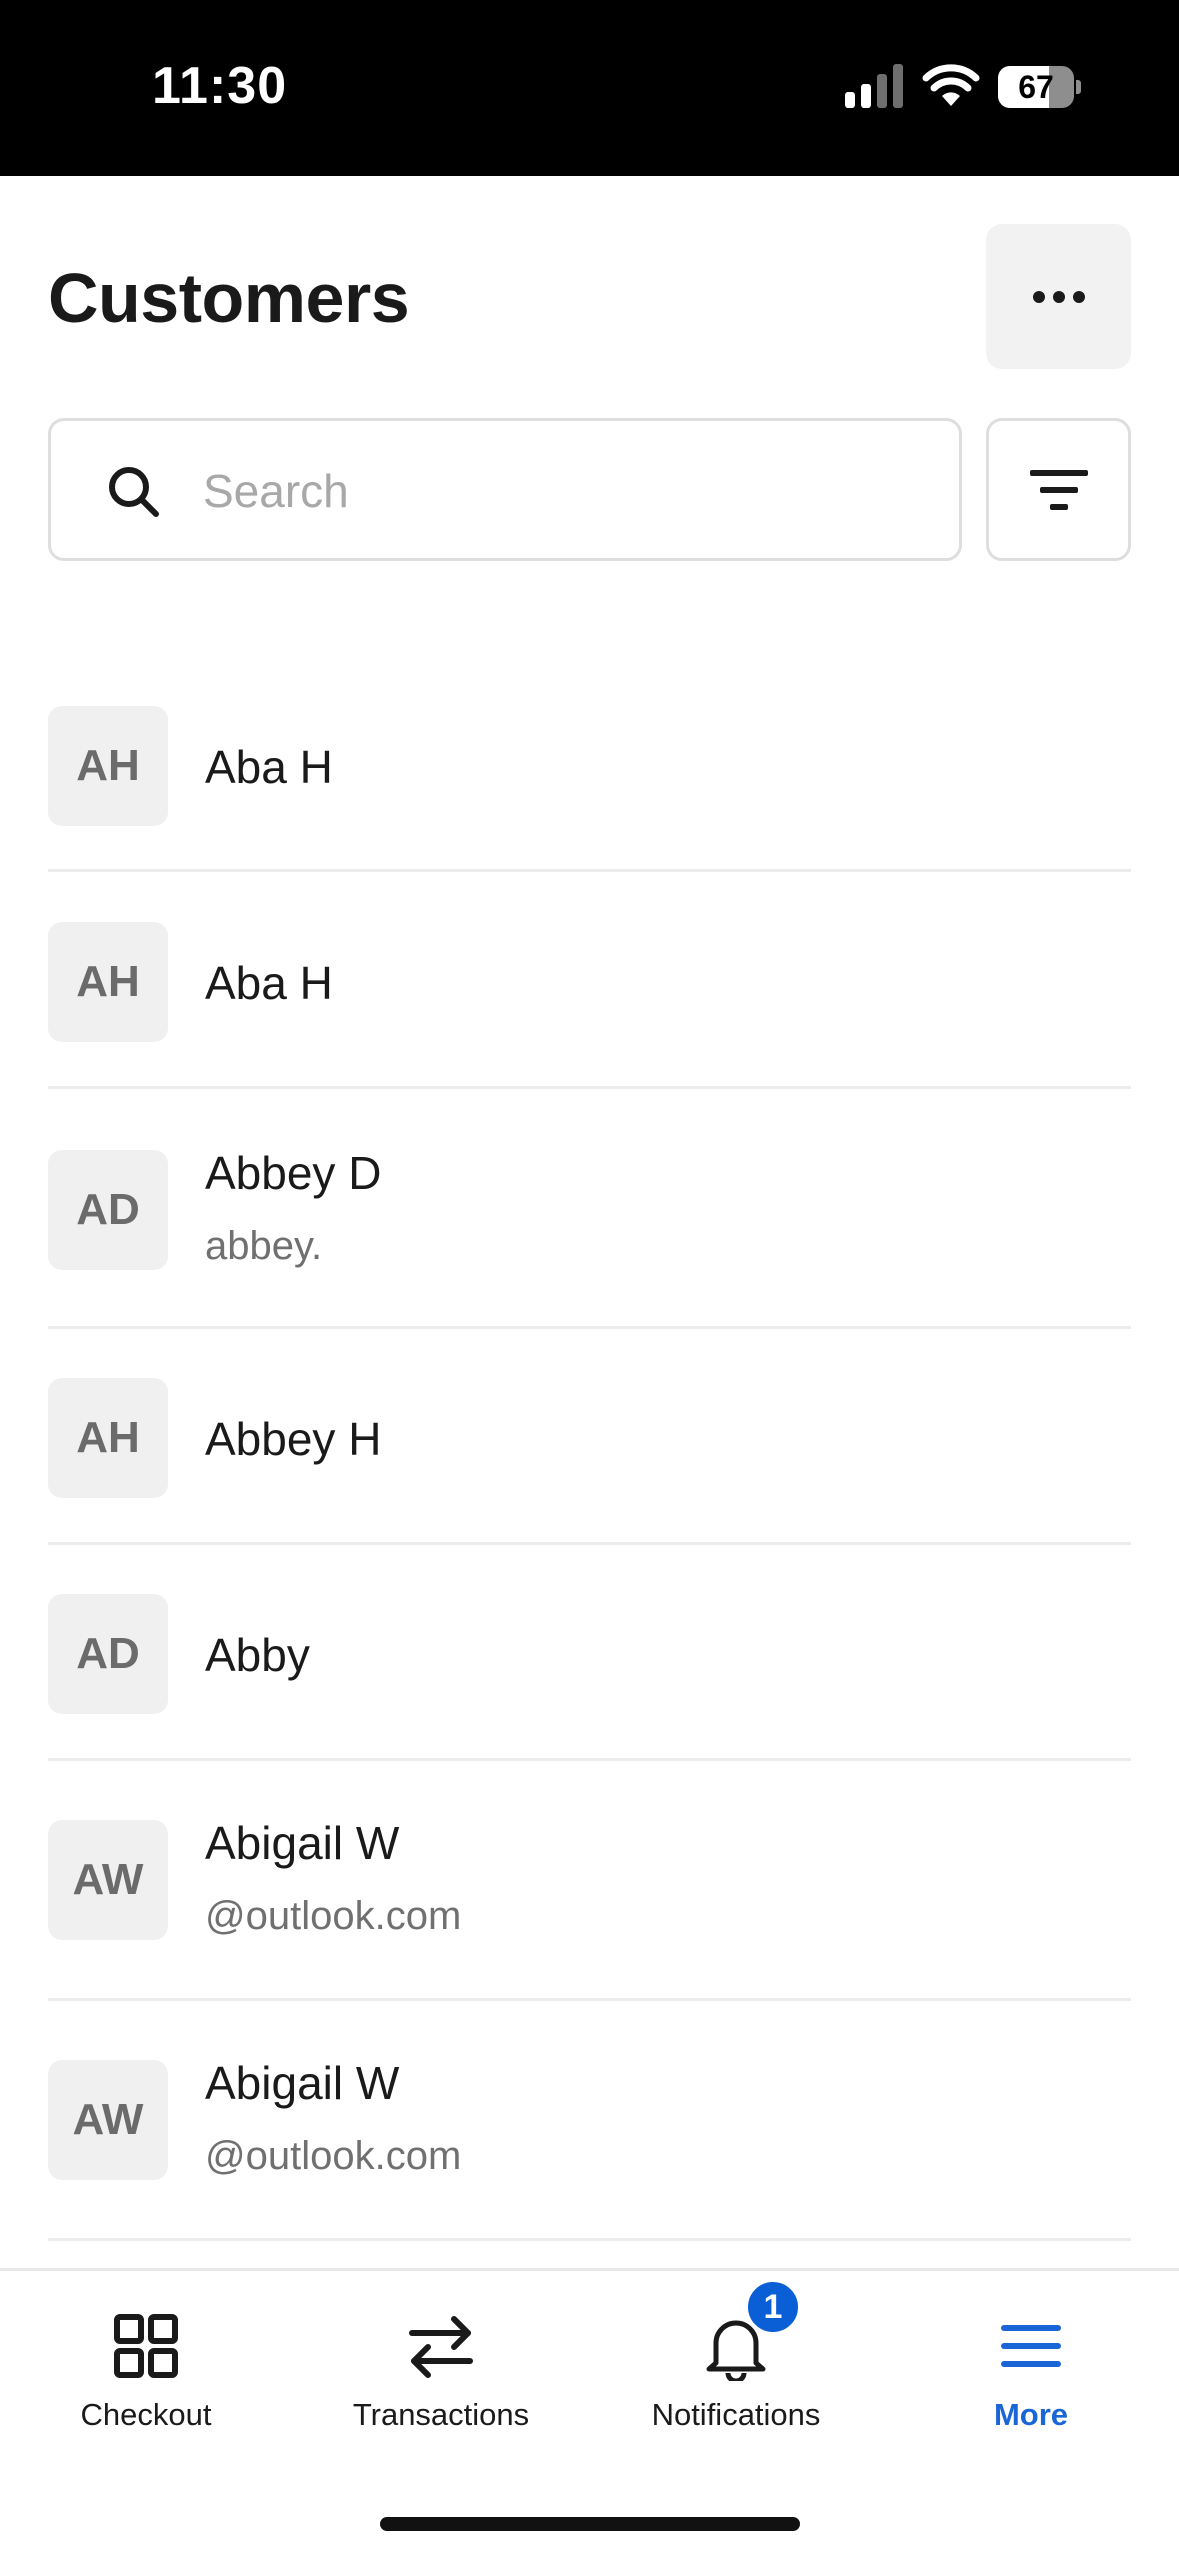 Image resolution: width=1179 pixels, height=2556 pixels. What do you see at coordinates (590, 2524) in the screenshot?
I see `home-indicator` at bounding box center [590, 2524].